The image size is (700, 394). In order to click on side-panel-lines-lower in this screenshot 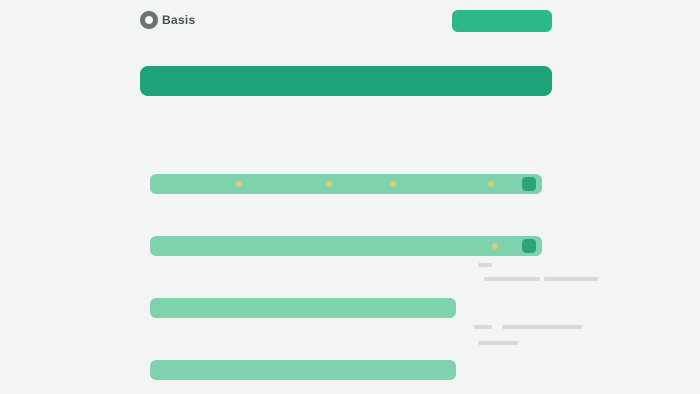, I will do `click(529, 336)`.